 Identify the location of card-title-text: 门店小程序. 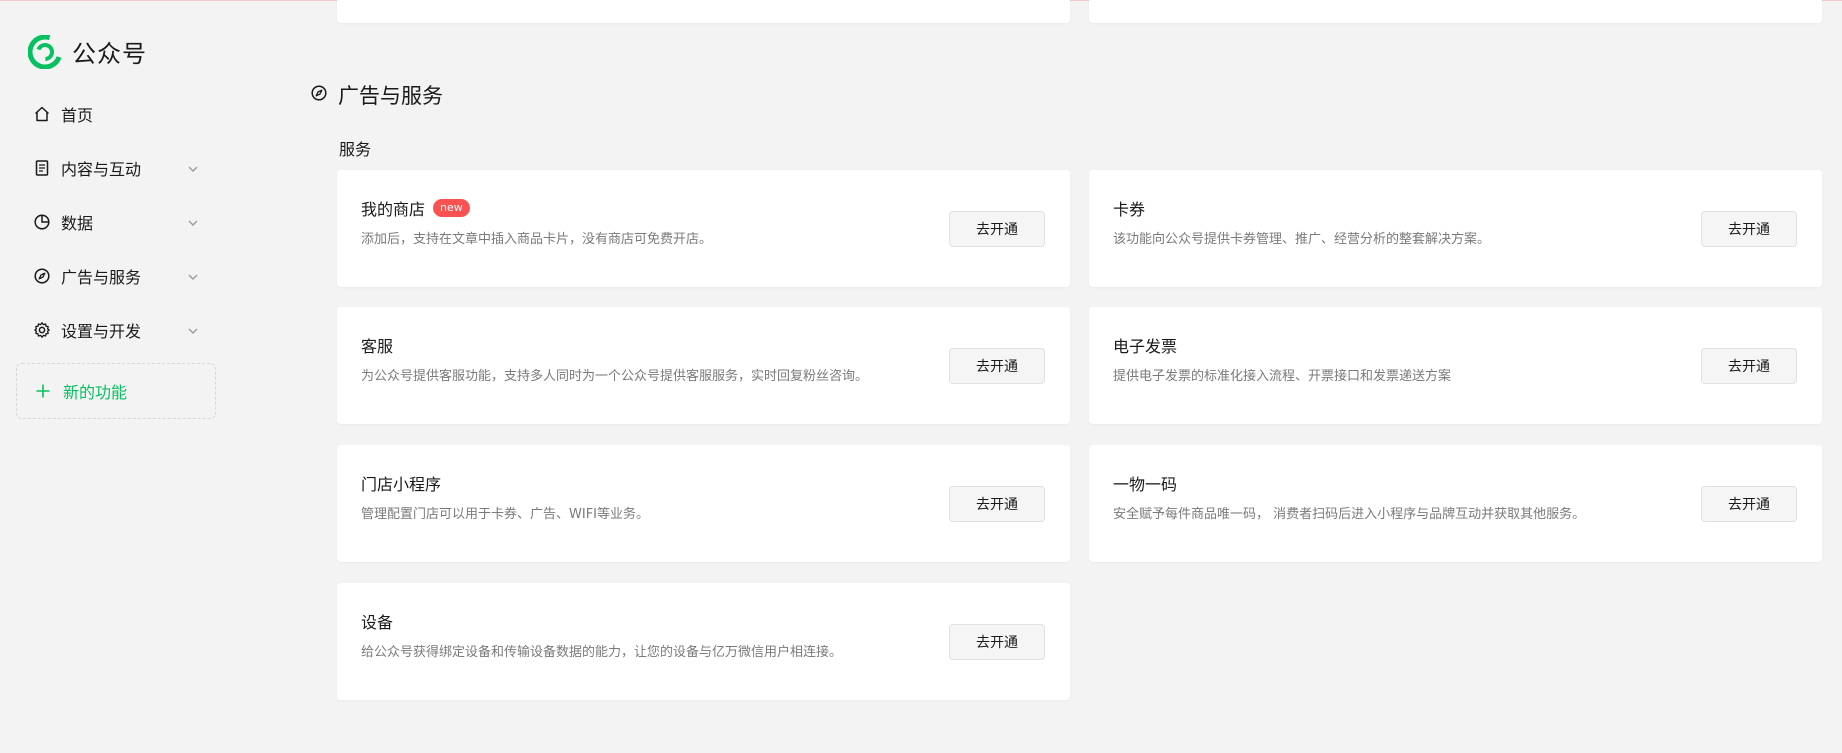
(401, 484).